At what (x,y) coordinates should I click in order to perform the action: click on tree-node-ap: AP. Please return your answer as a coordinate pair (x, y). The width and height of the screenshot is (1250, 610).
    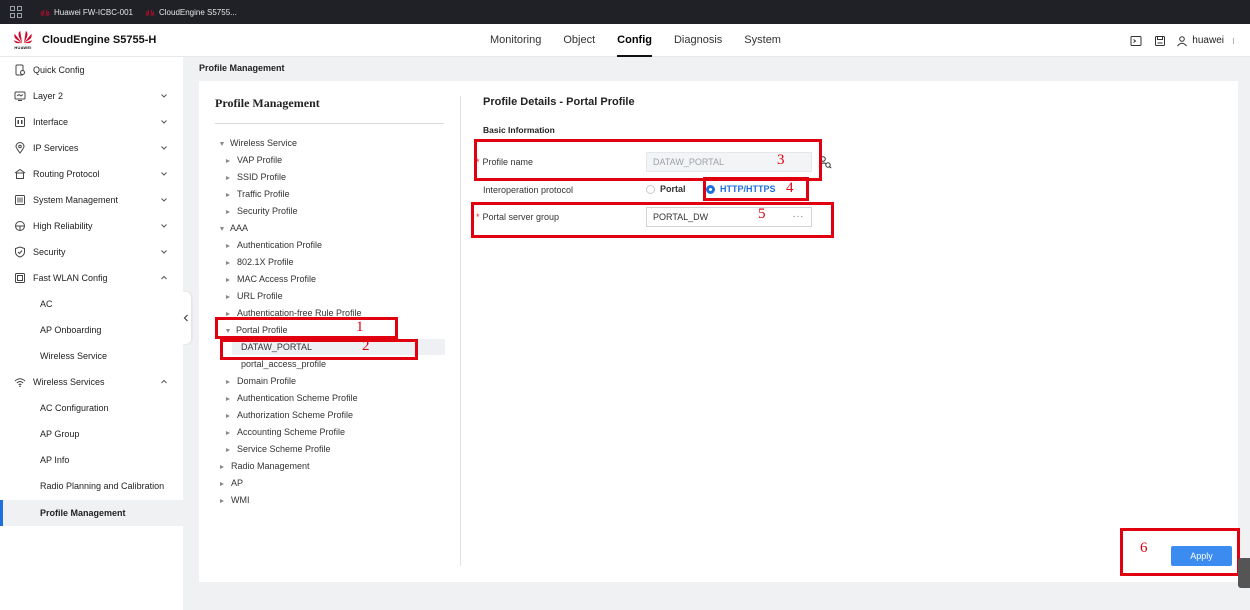
    Looking at the image, I should click on (231, 483).